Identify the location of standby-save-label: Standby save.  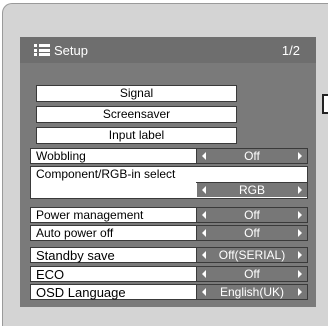
(75, 255).